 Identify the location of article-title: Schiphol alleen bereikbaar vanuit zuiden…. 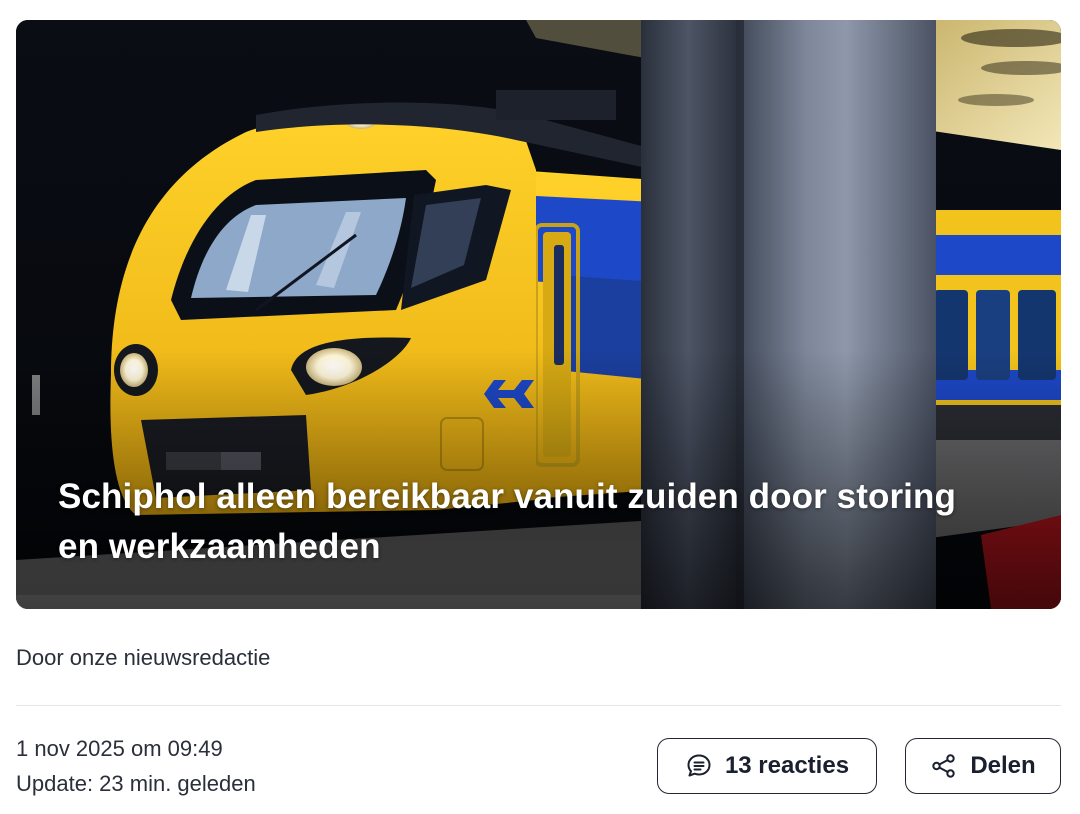
(508, 522).